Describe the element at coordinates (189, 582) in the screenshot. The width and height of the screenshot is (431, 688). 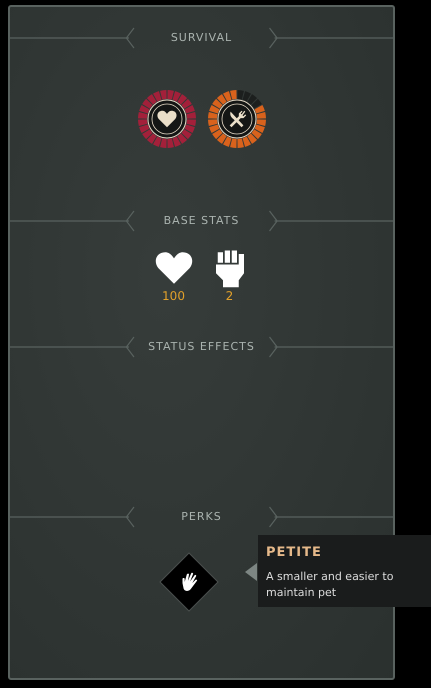
I see `perk-badge` at that location.